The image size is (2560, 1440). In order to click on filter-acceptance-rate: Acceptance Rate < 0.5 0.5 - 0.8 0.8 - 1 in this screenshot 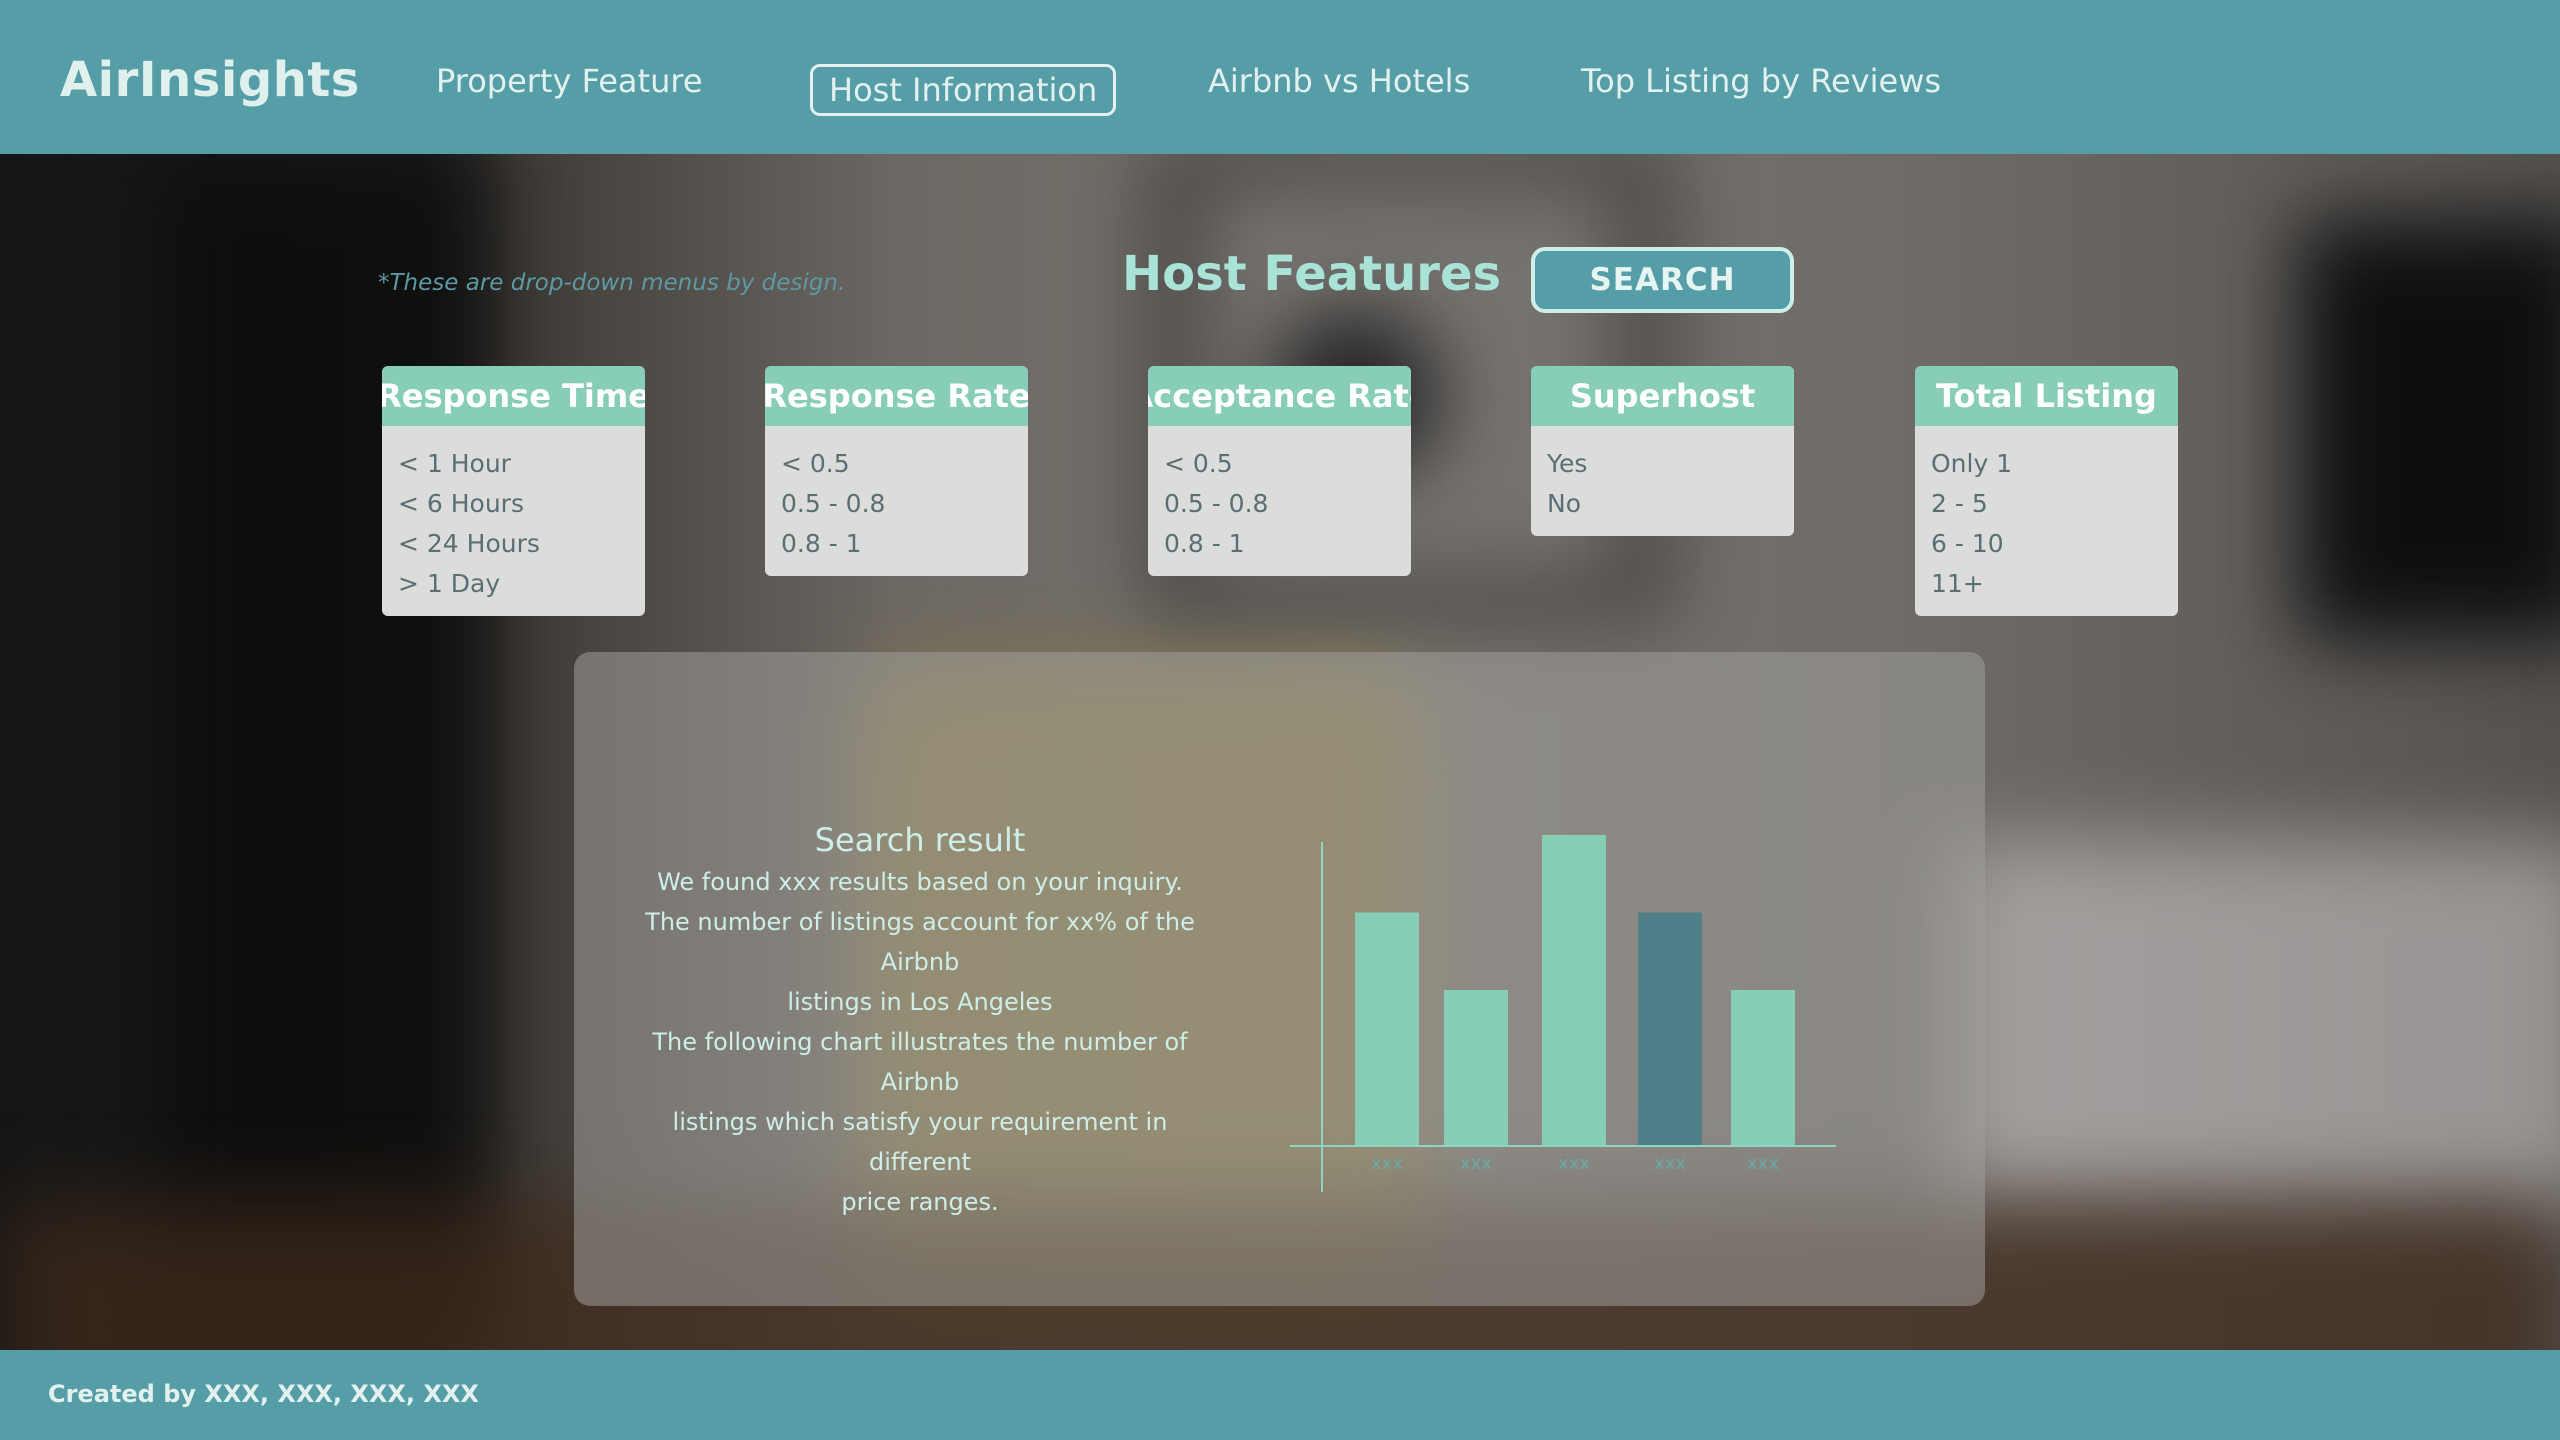, I will do `click(1279, 471)`.